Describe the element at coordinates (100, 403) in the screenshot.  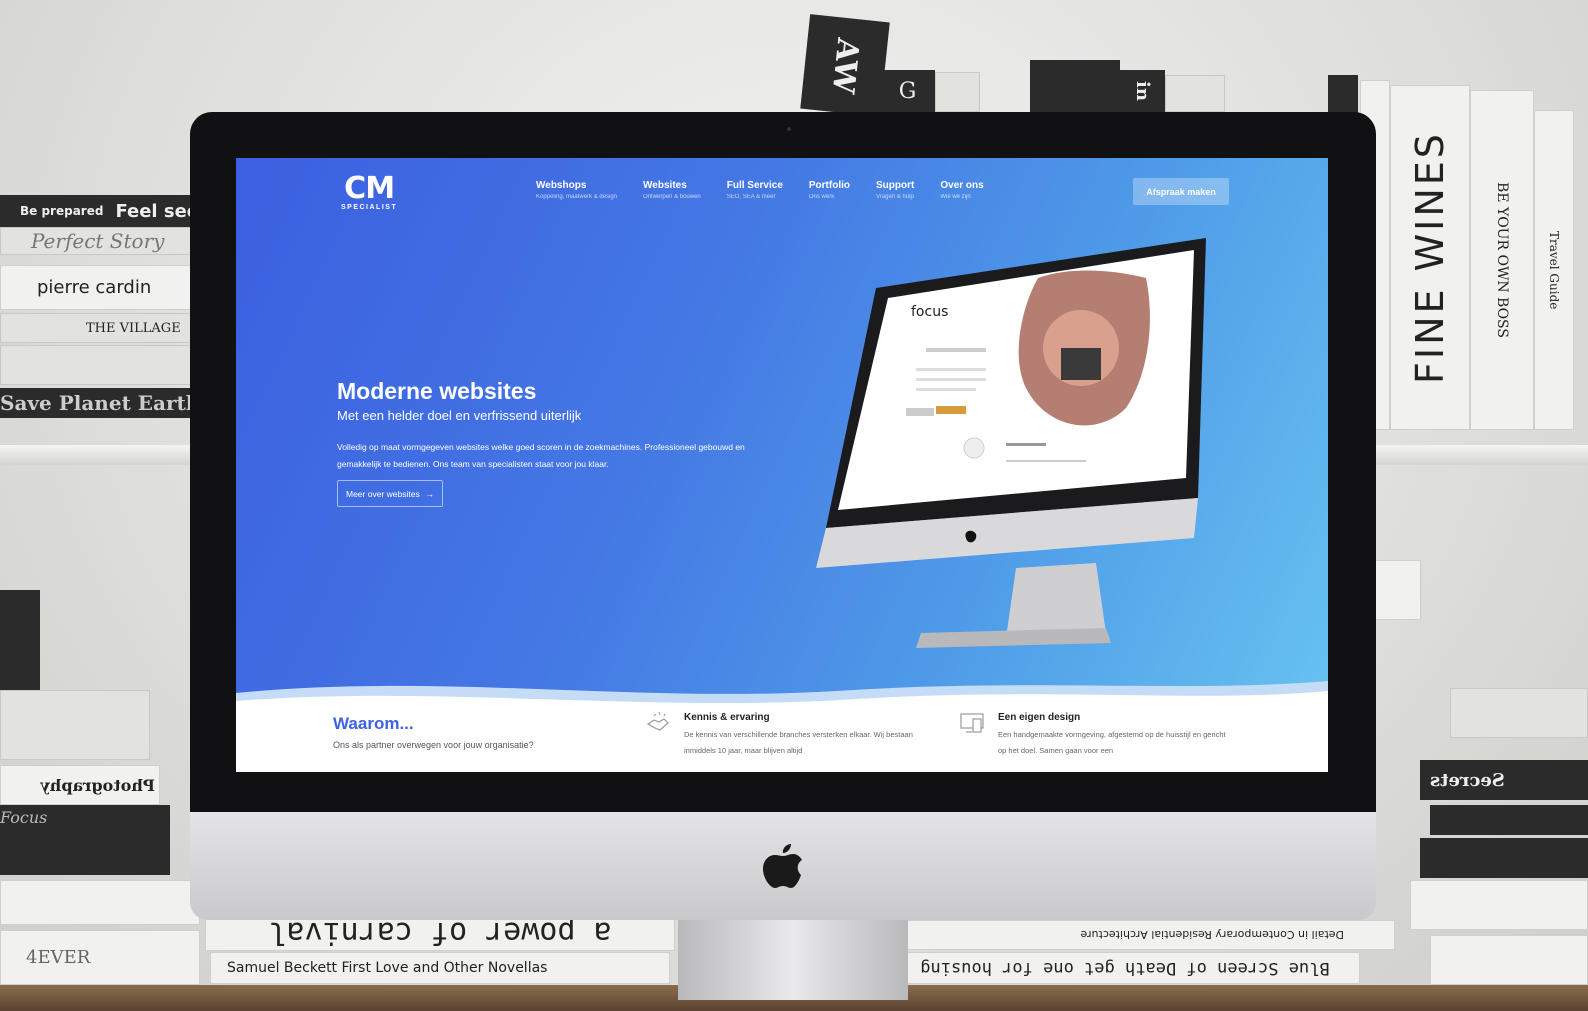
I see `book-left-6: Save Planet Earth` at that location.